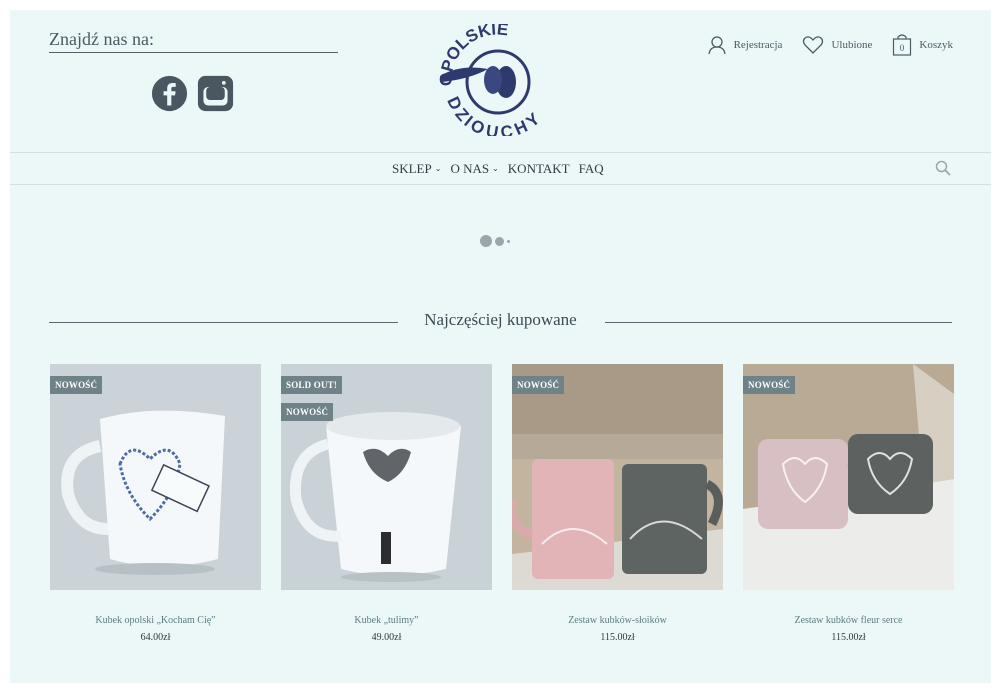  What do you see at coordinates (312, 385) in the screenshot?
I see `sold-out-badge: SOLD OUT!` at bounding box center [312, 385].